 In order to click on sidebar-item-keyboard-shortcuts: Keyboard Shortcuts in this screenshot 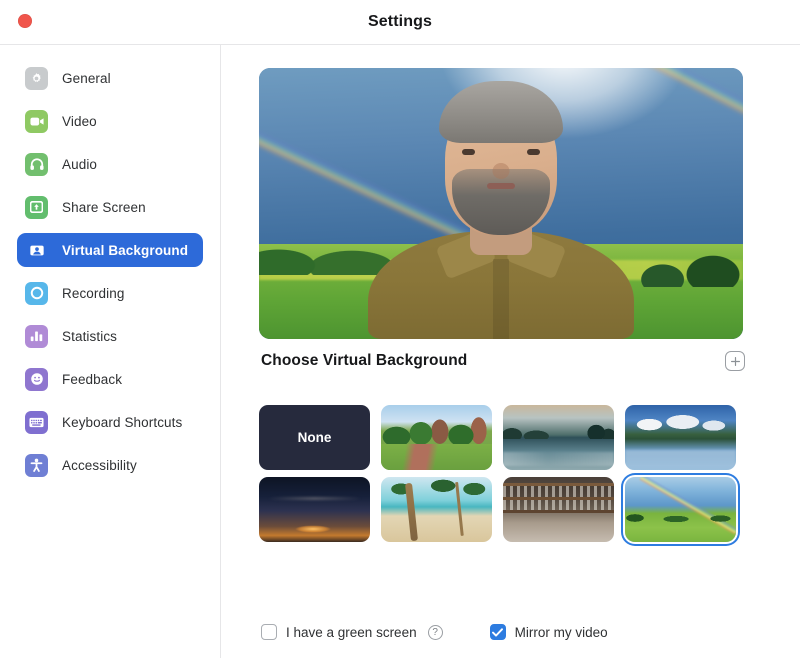, I will do `click(110, 422)`.